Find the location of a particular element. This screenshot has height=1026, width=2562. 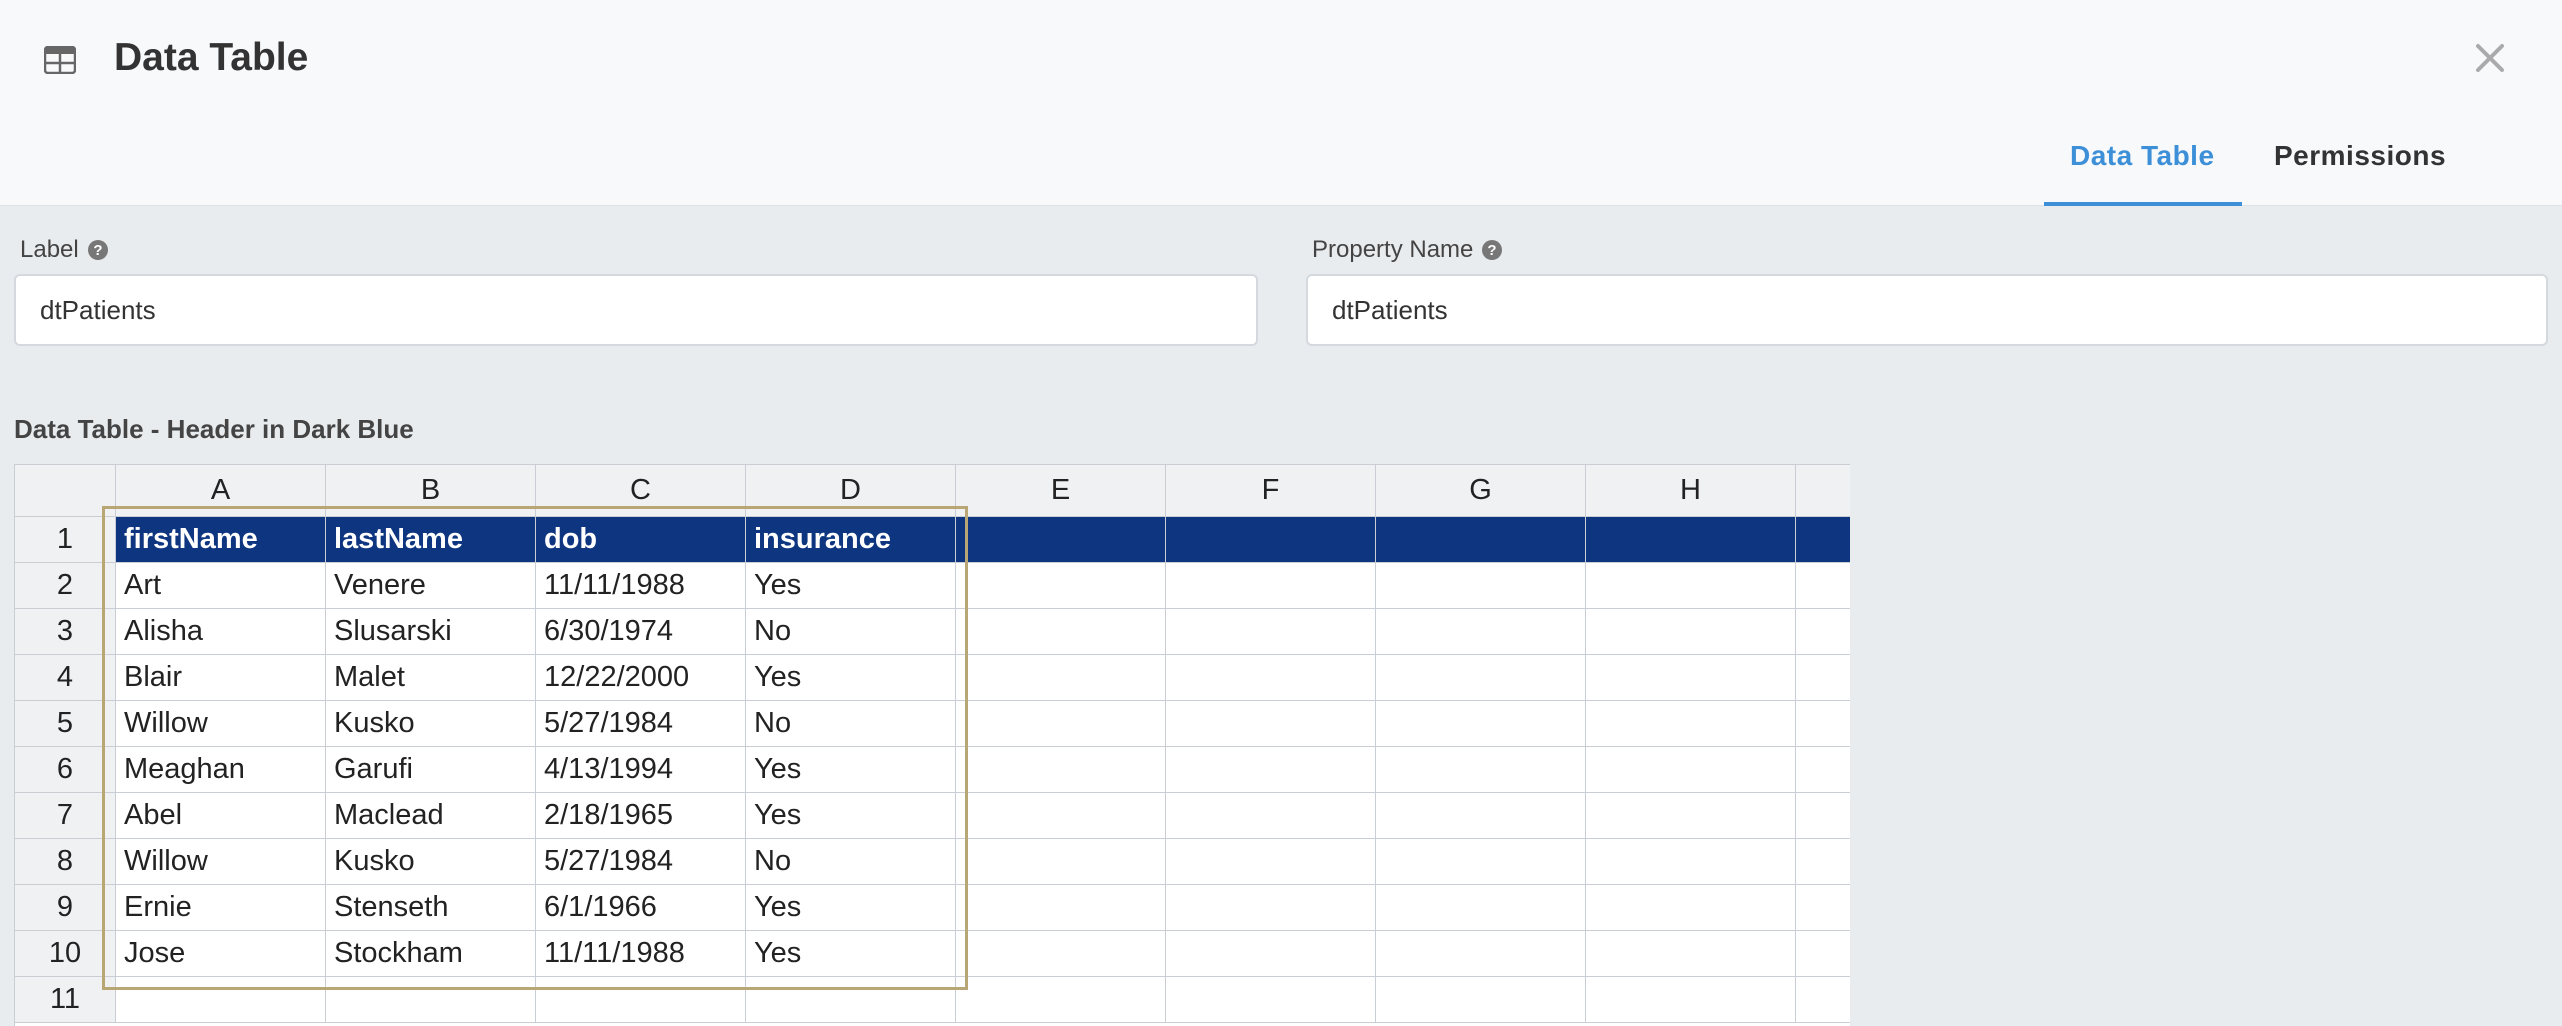

column-header-overflow is located at coordinates (1823, 491).